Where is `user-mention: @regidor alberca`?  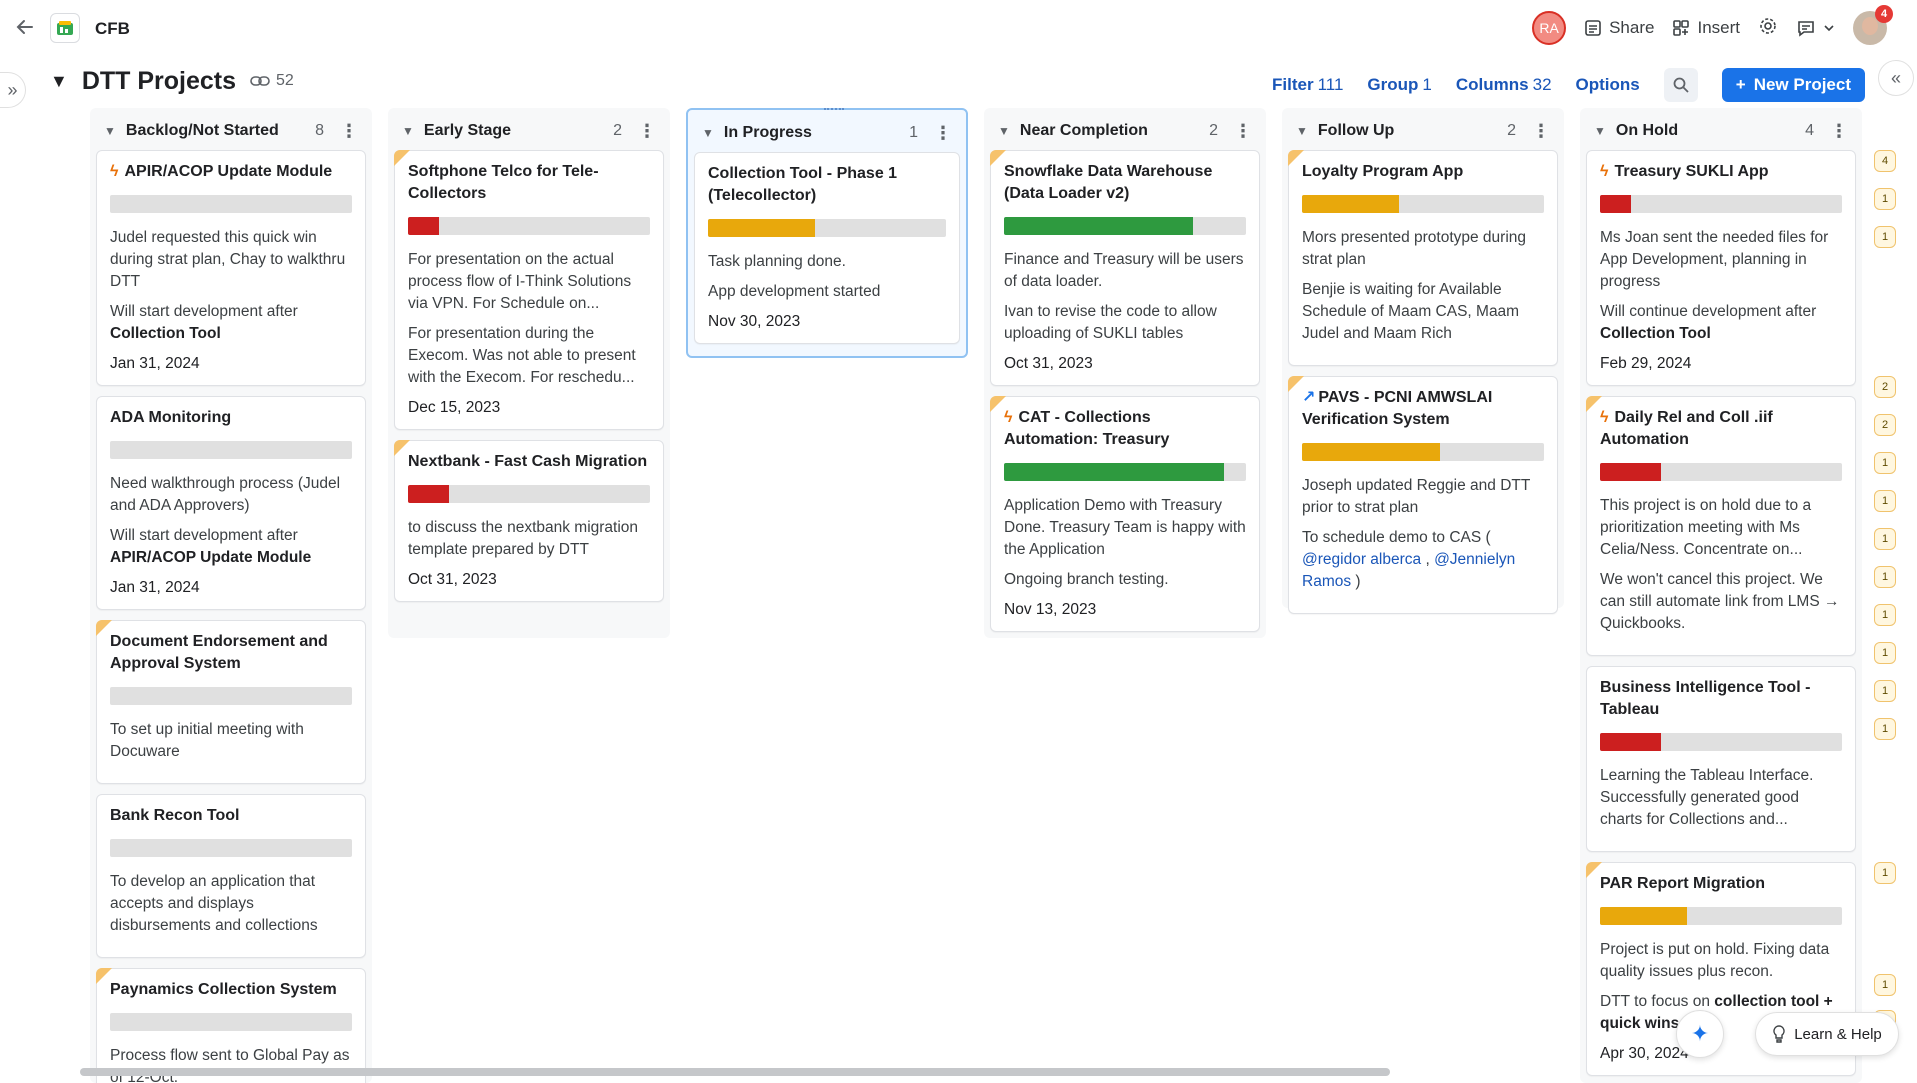 user-mention: @regidor alberca is located at coordinates (1361, 559).